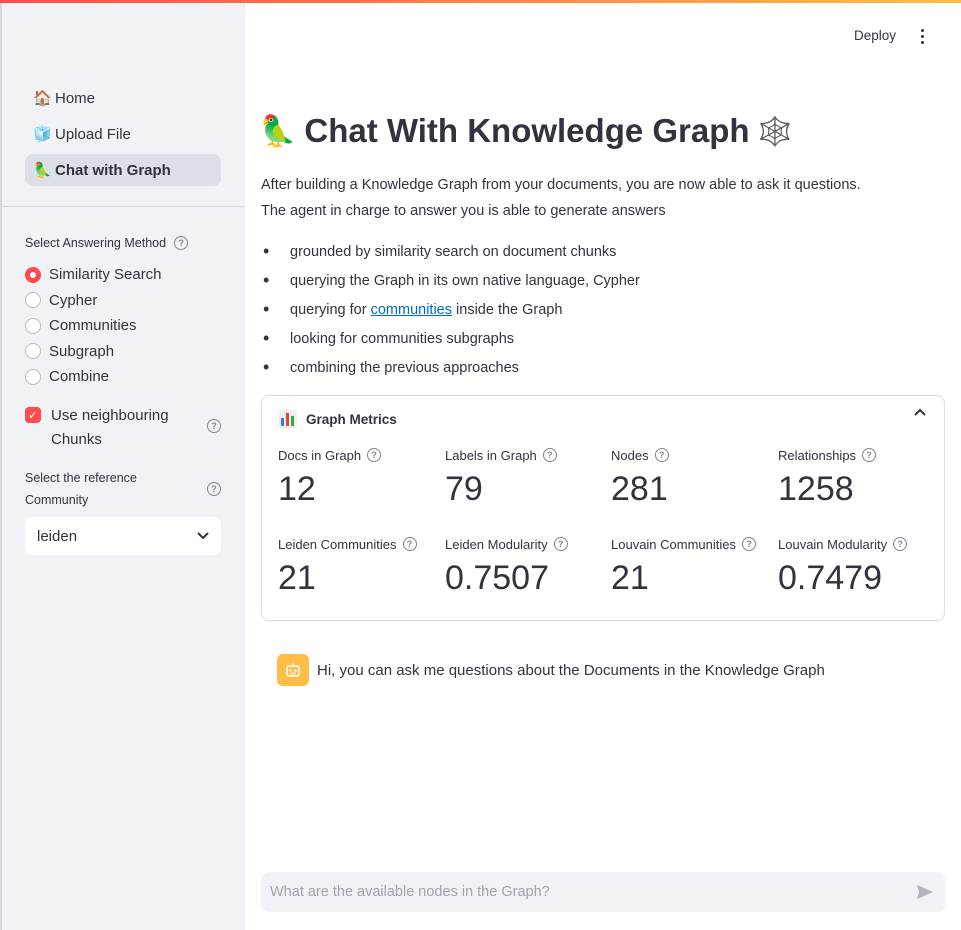 This screenshot has height=930, width=961. Describe the element at coordinates (122, 206) in the screenshot. I see `sidebar-divider` at that location.